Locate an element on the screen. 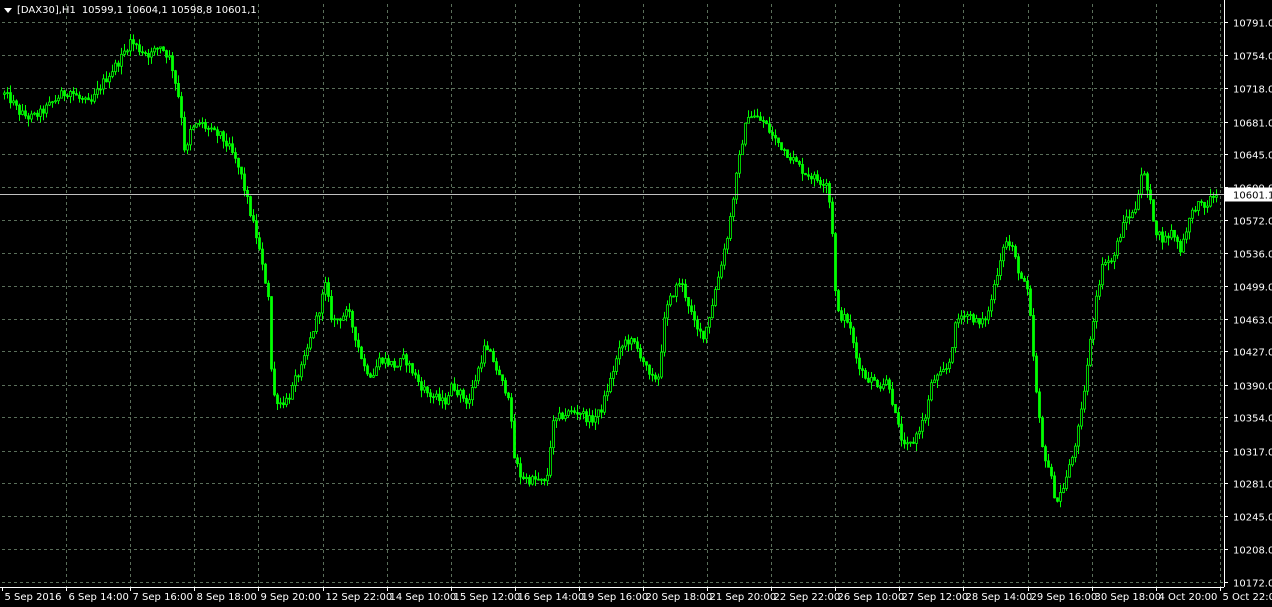 Image resolution: width=1272 pixels, height=607 pixels. x-tick-label: 4 Oct 20:00 is located at coordinates (1188, 597).